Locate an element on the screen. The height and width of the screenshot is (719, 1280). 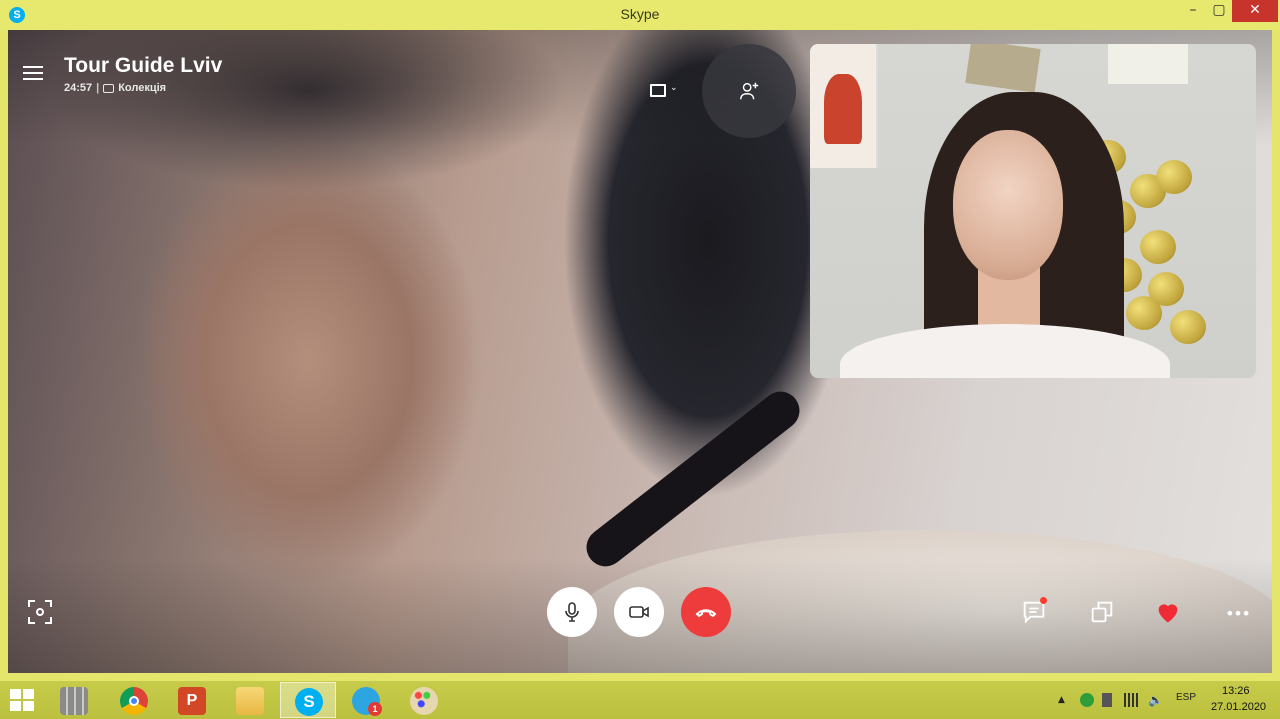
add-participant-button is located at coordinates (749, 91).